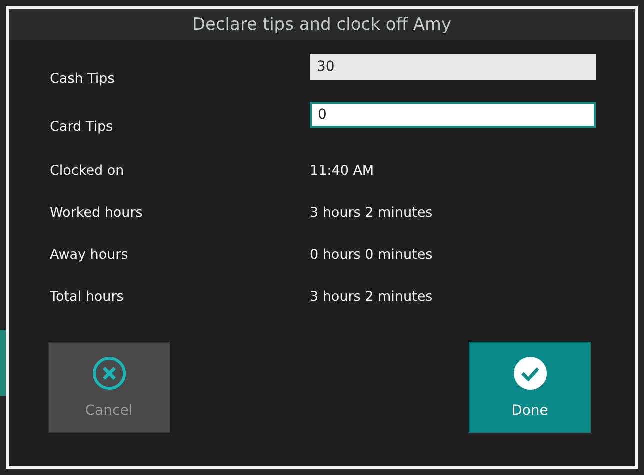 The height and width of the screenshot is (475, 644). What do you see at coordinates (82, 79) in the screenshot?
I see `field-label: Cash Tips` at bounding box center [82, 79].